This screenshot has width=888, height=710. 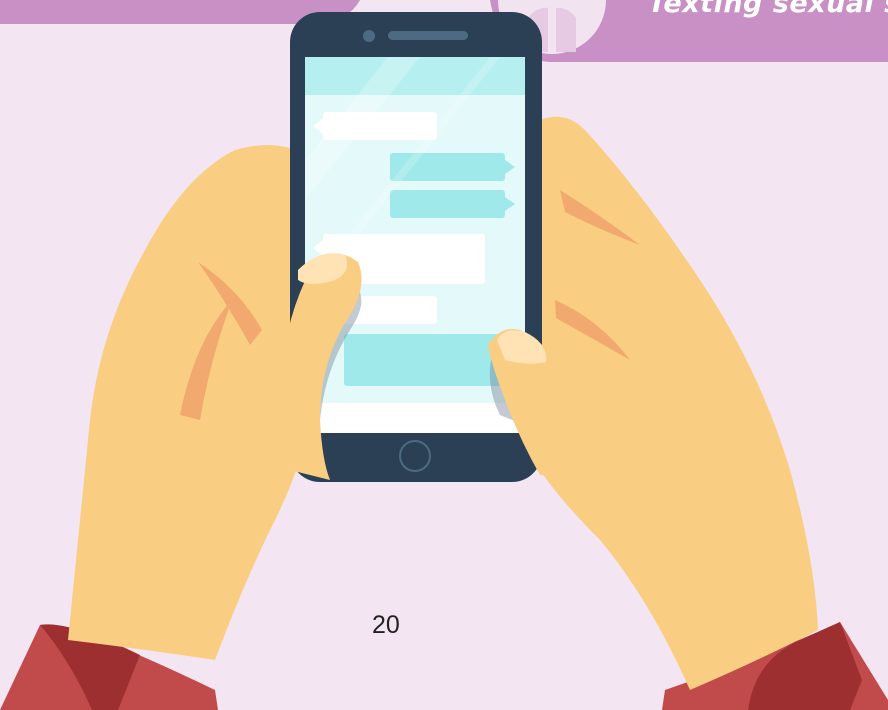 What do you see at coordinates (369, 36) in the screenshot?
I see `phone-camera` at bounding box center [369, 36].